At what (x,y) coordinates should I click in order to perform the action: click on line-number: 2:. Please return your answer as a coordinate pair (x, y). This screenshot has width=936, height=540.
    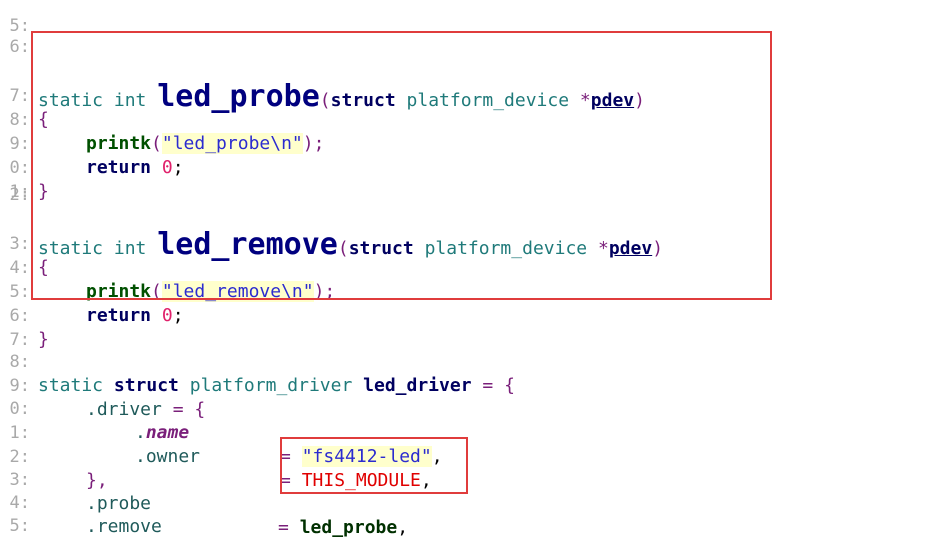
    Looking at the image, I should click on (19, 195).